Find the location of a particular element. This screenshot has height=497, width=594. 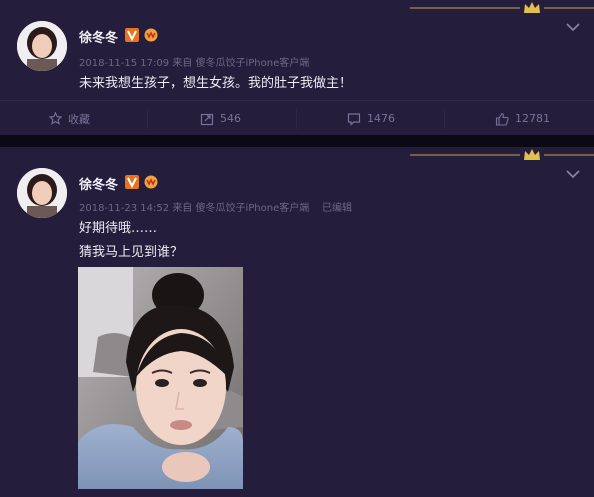

like-icon is located at coordinates (502, 119).